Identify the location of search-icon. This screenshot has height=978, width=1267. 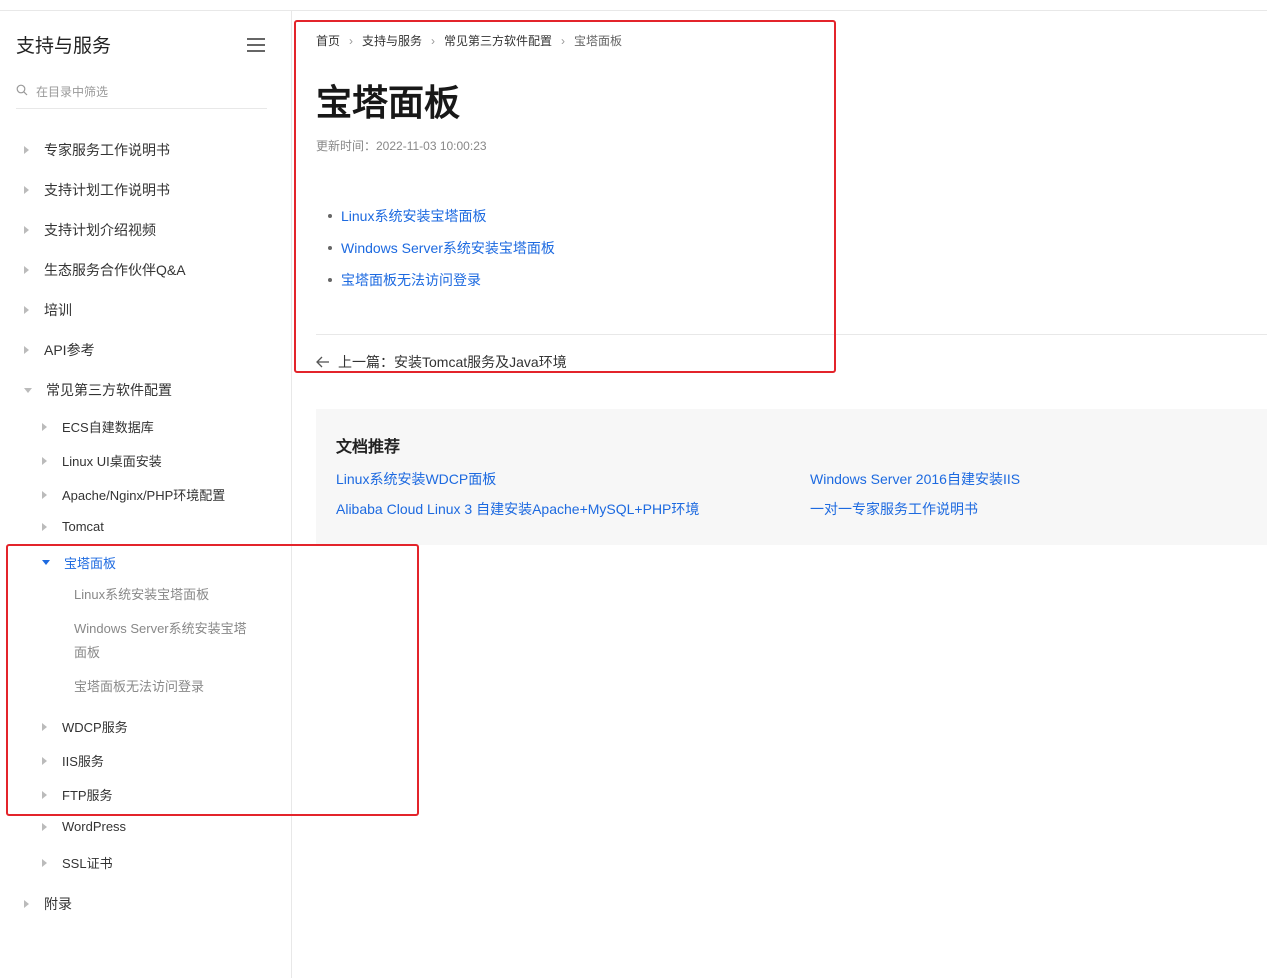
(22, 90).